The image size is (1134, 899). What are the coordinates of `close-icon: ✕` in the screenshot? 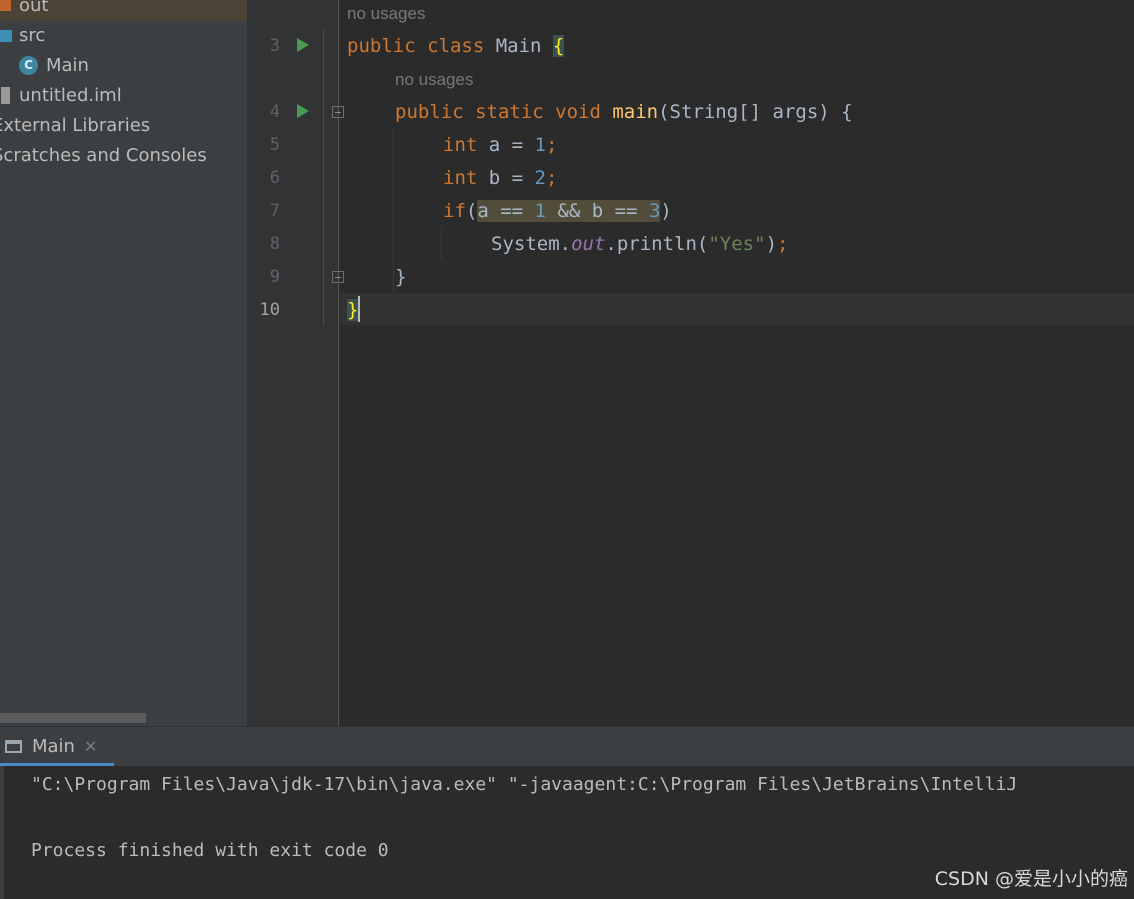 It's located at (90, 746).